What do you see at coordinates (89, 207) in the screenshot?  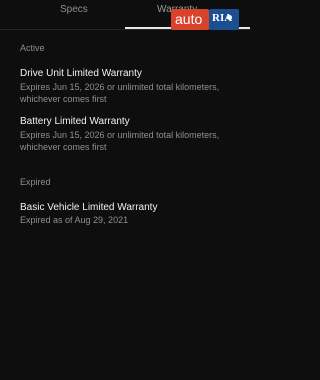 I see `warranty-title: Basic Vehicle Limited Warranty` at bounding box center [89, 207].